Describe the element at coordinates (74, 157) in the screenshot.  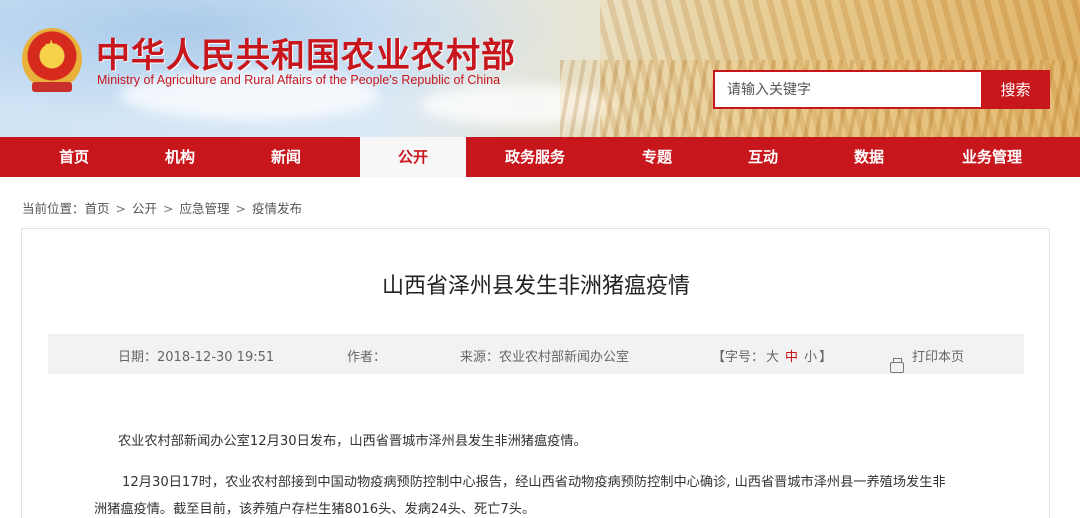
I see `nav-item-home: 首页` at that location.